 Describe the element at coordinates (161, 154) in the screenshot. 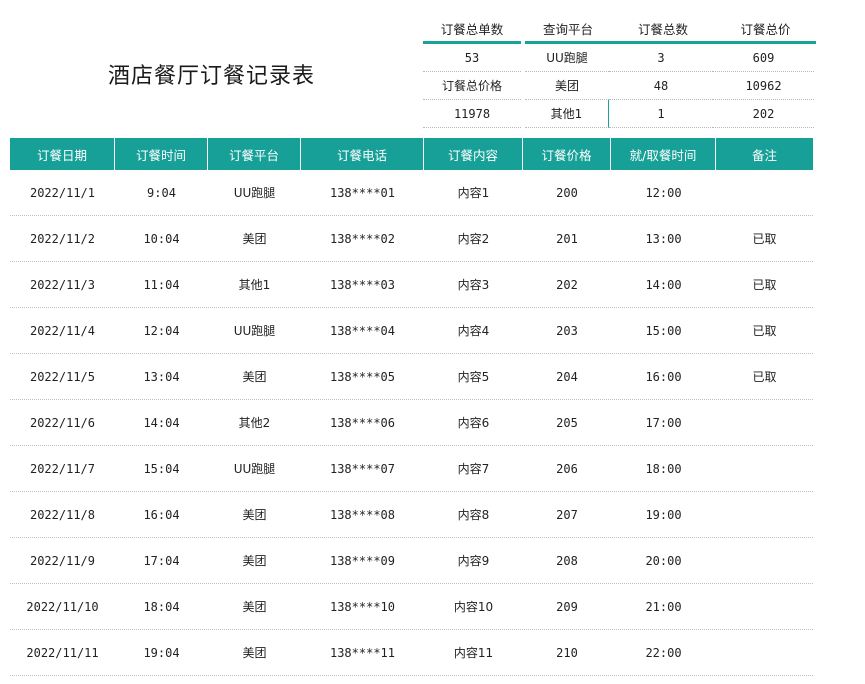

I see `column-header-order-time: 订餐时间` at that location.